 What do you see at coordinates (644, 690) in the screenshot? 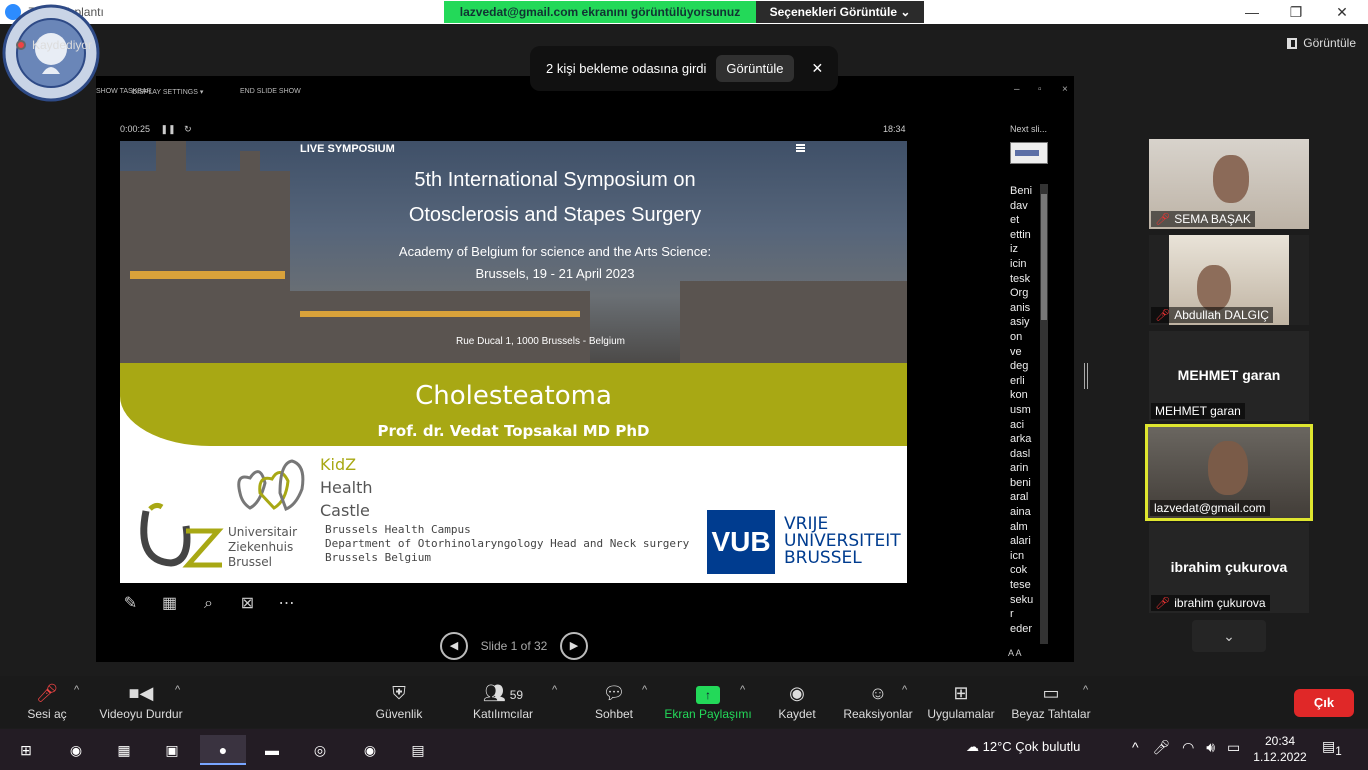
I see `chat-options-caret-icon: ^` at bounding box center [644, 690].